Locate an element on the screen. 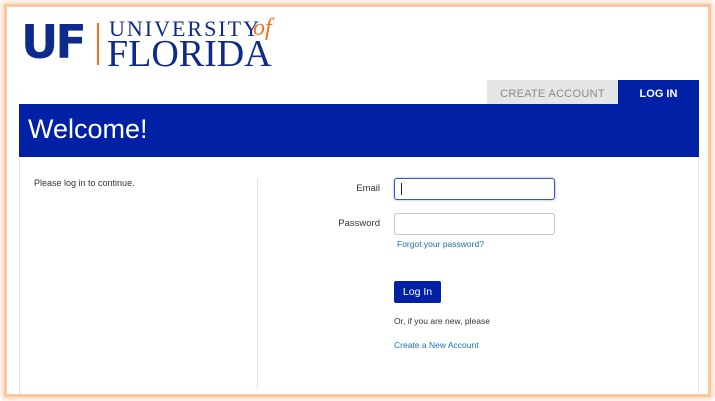 The width and height of the screenshot is (715, 401). new-user-text: Or, if you are new, please is located at coordinates (442, 321).